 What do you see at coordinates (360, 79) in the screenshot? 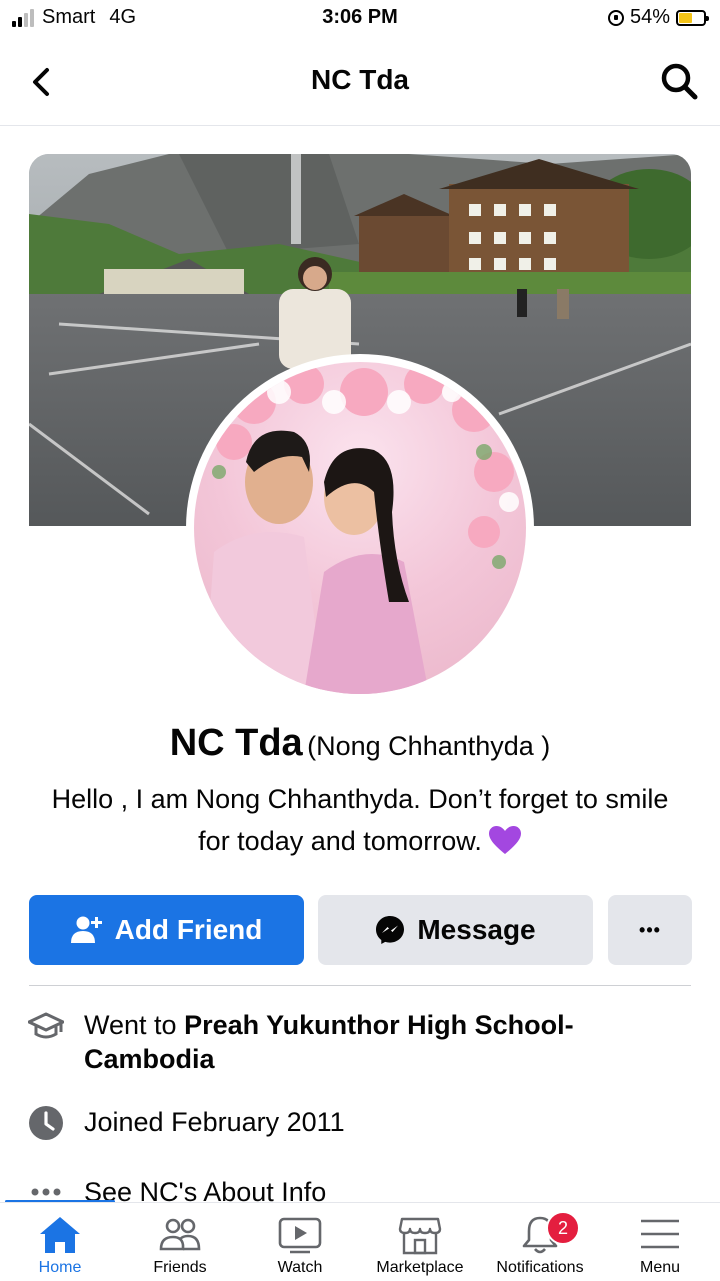
I see `header-title: NC Tda` at bounding box center [360, 79].